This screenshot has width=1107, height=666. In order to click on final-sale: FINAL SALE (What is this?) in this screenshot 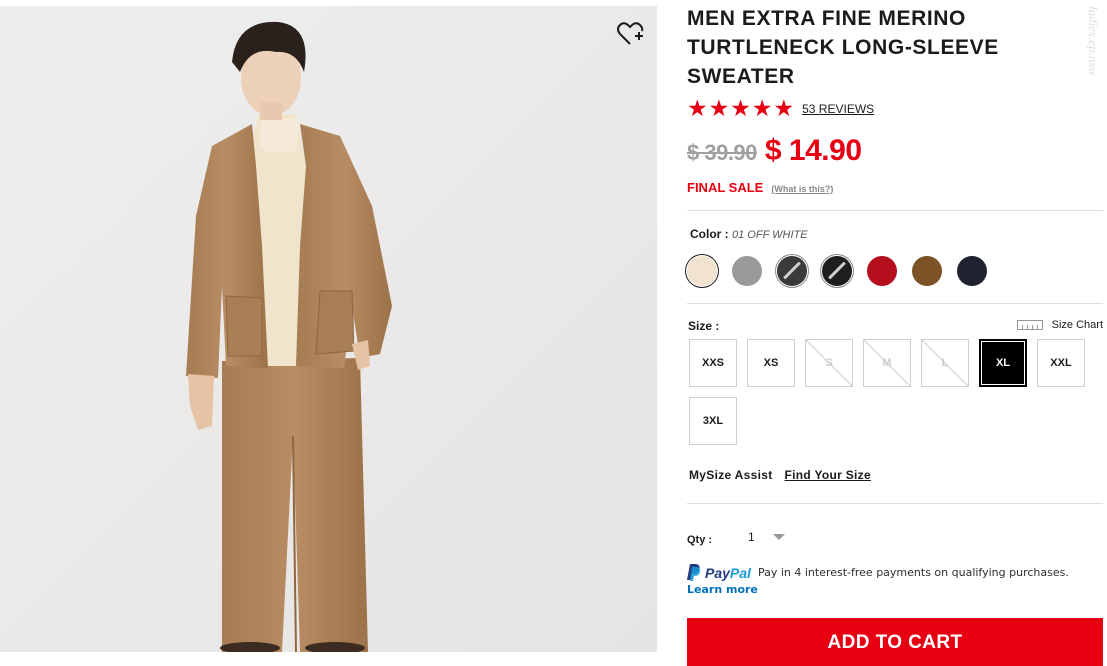, I will do `click(760, 187)`.